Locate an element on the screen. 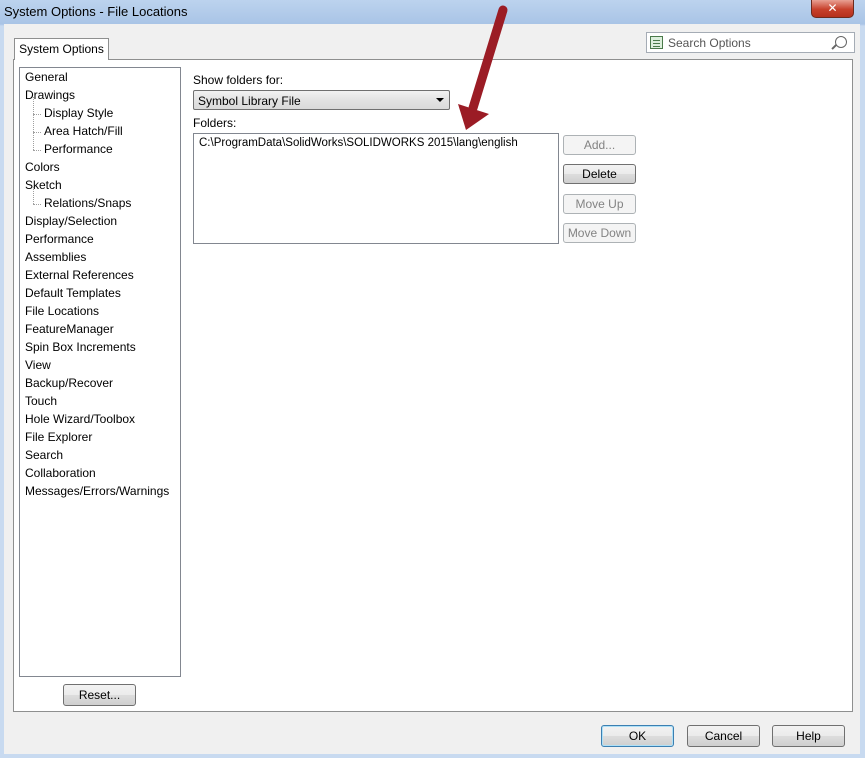  tree-item-file-explorer: File Explorer is located at coordinates (58, 437).